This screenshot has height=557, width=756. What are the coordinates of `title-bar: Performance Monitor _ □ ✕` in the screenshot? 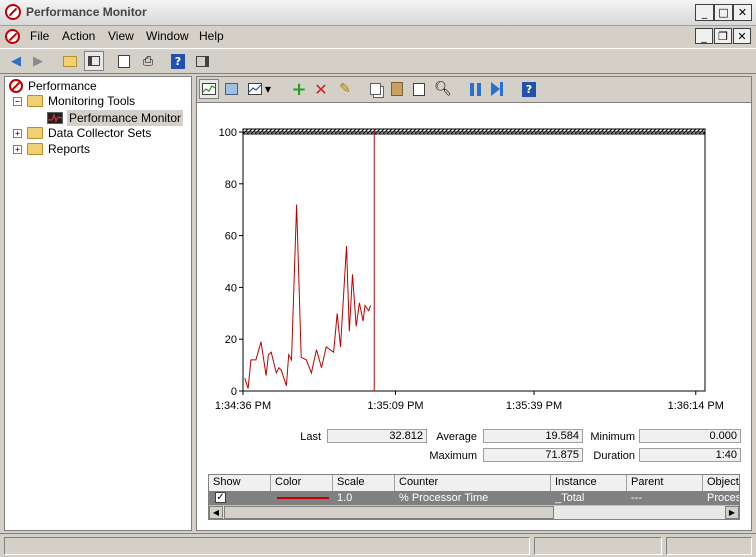 It's located at (378, 13).